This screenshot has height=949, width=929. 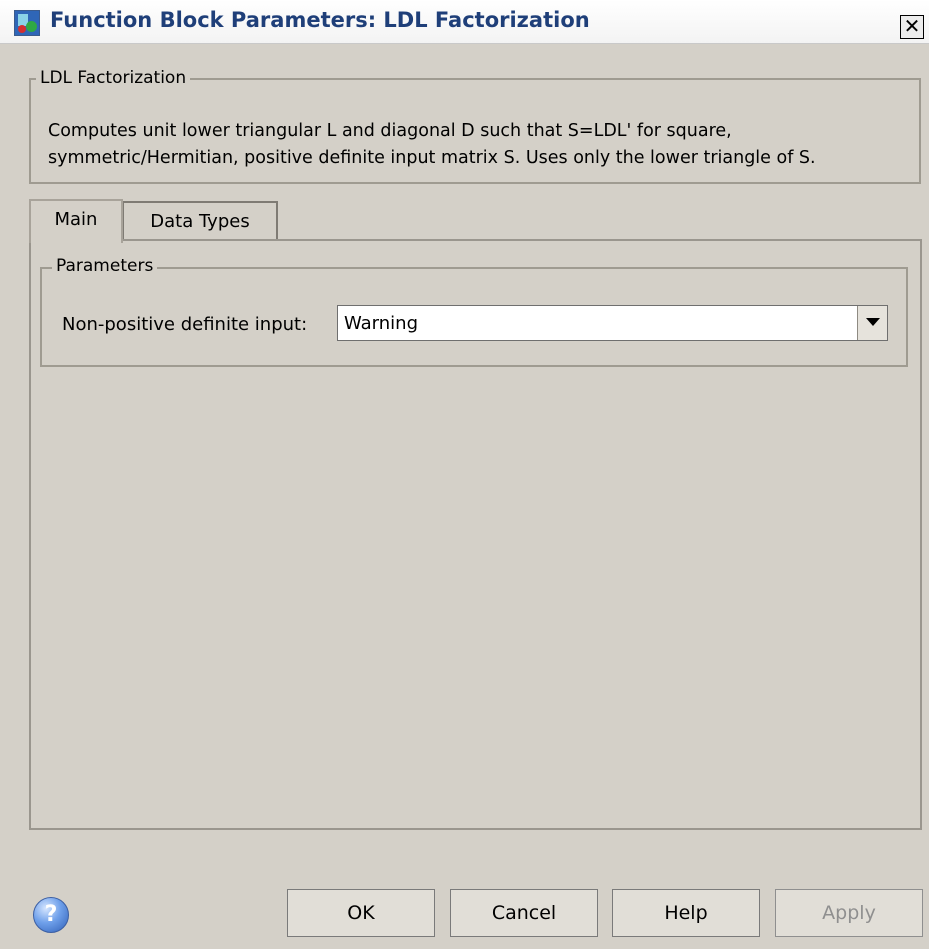 What do you see at coordinates (381, 323) in the screenshot?
I see `non-positive-definite-value: Warning` at bounding box center [381, 323].